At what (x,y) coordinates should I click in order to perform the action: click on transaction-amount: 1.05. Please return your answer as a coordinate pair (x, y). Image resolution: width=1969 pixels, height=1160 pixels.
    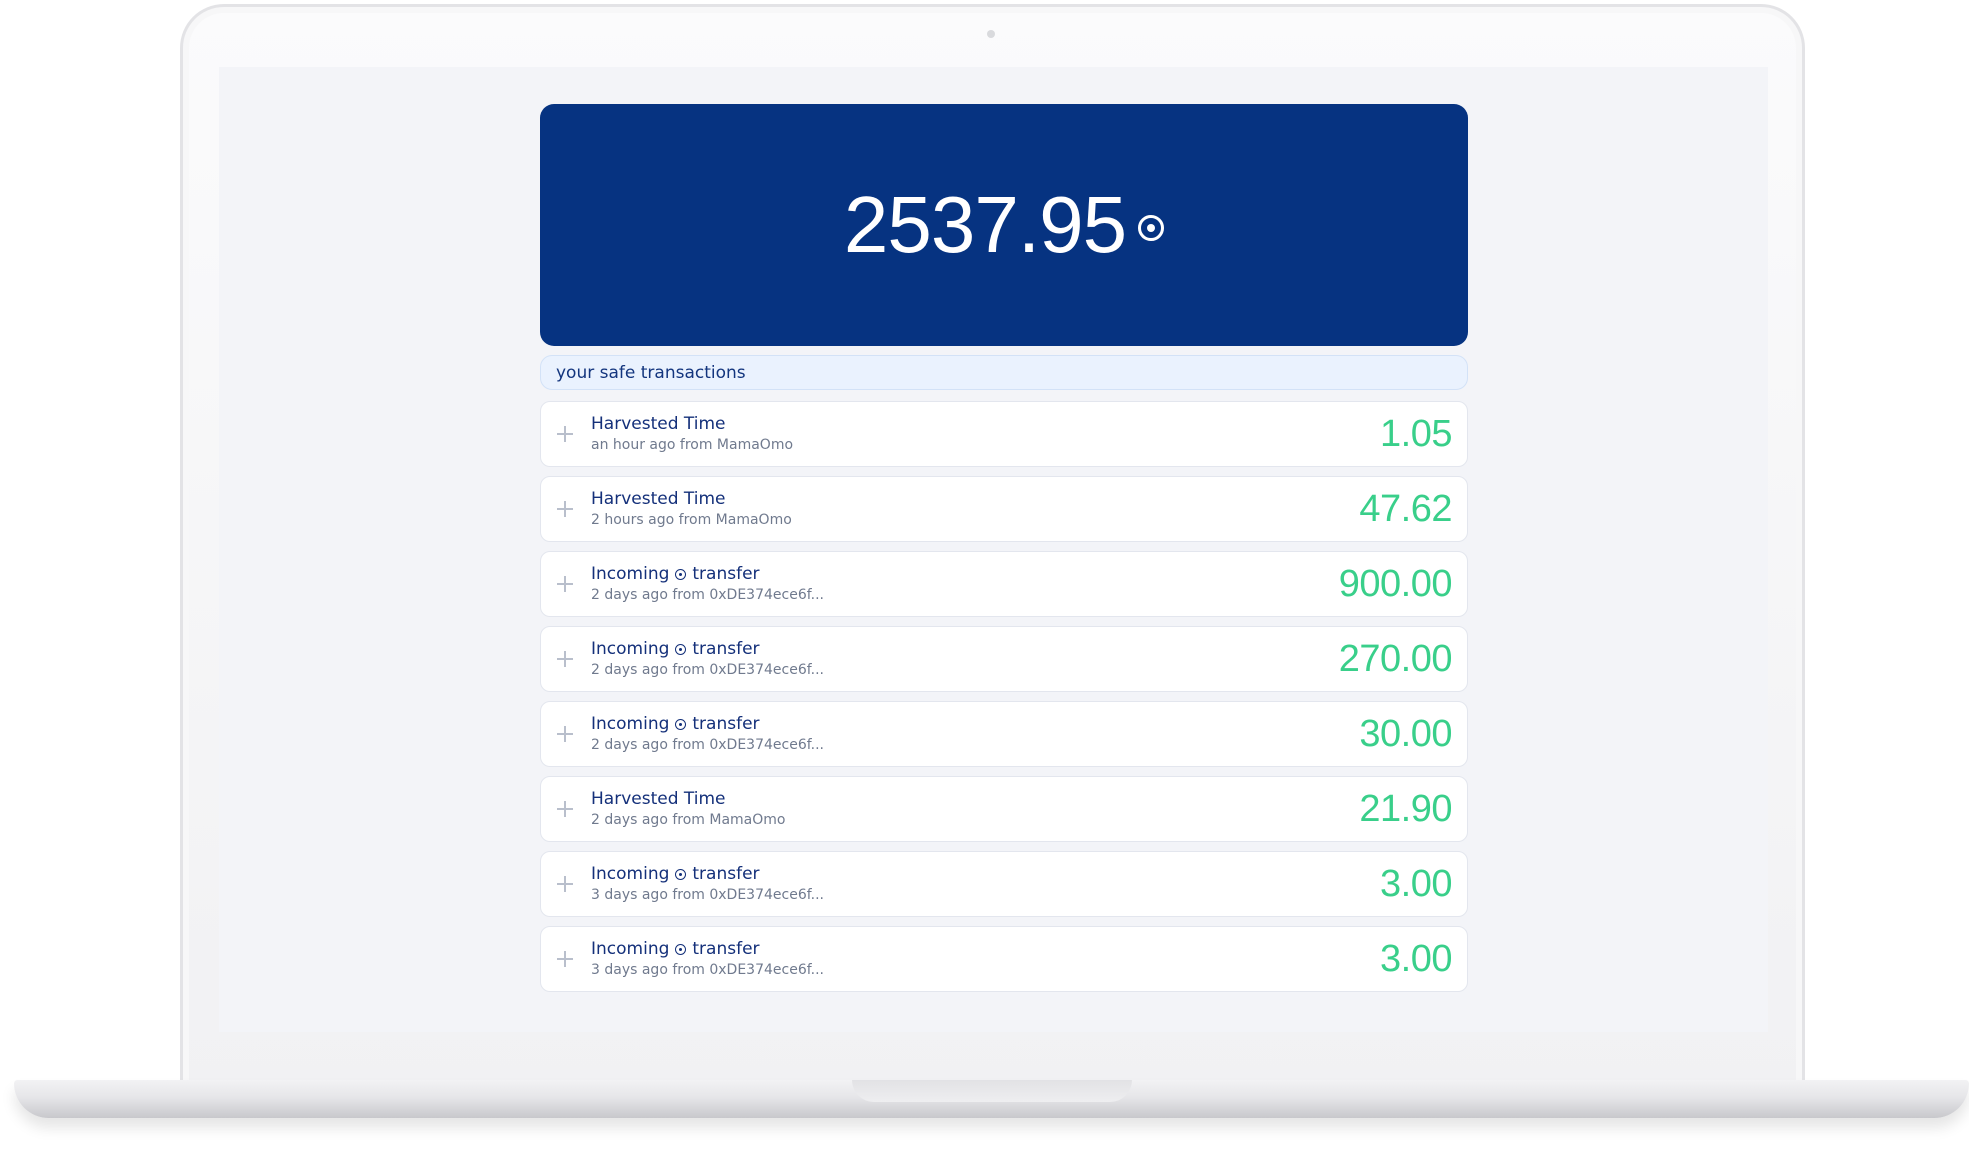
    Looking at the image, I should click on (1416, 433).